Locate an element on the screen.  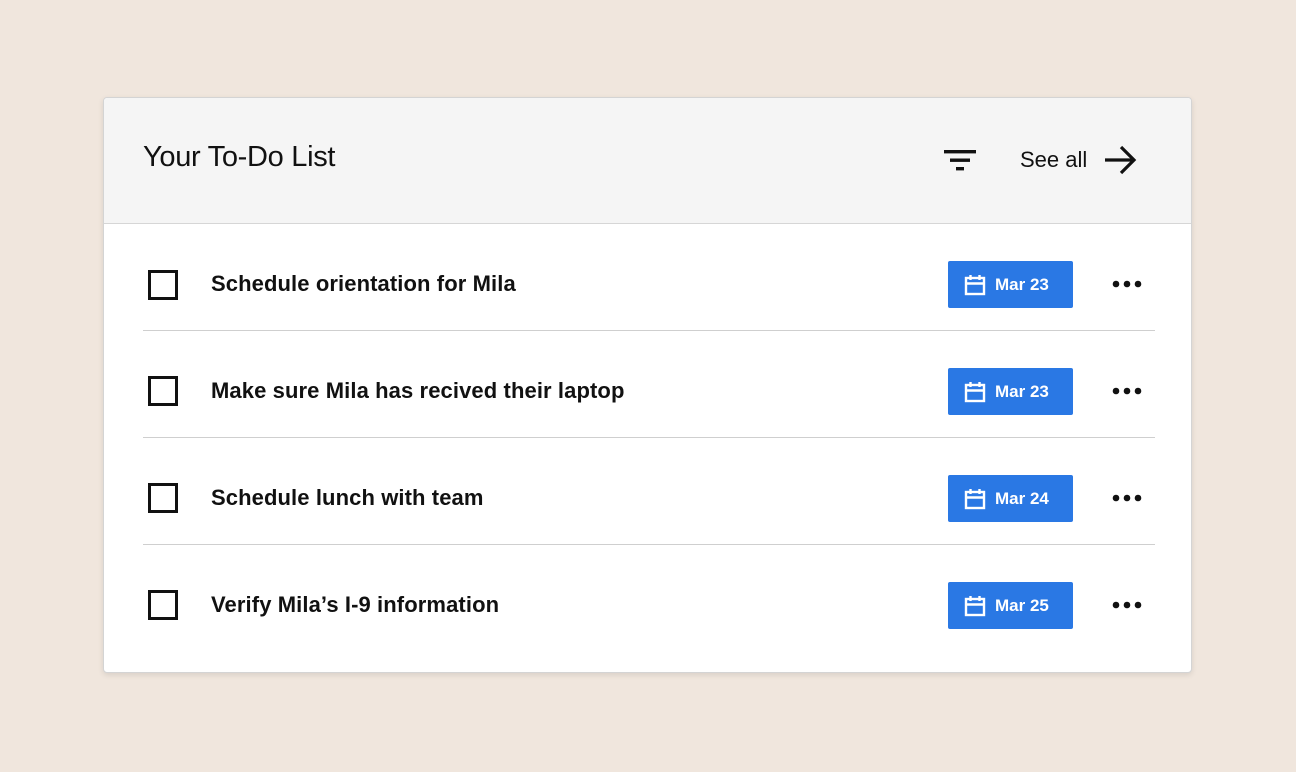
card-header: Your To-Do List See all is located at coordinates (647, 161).